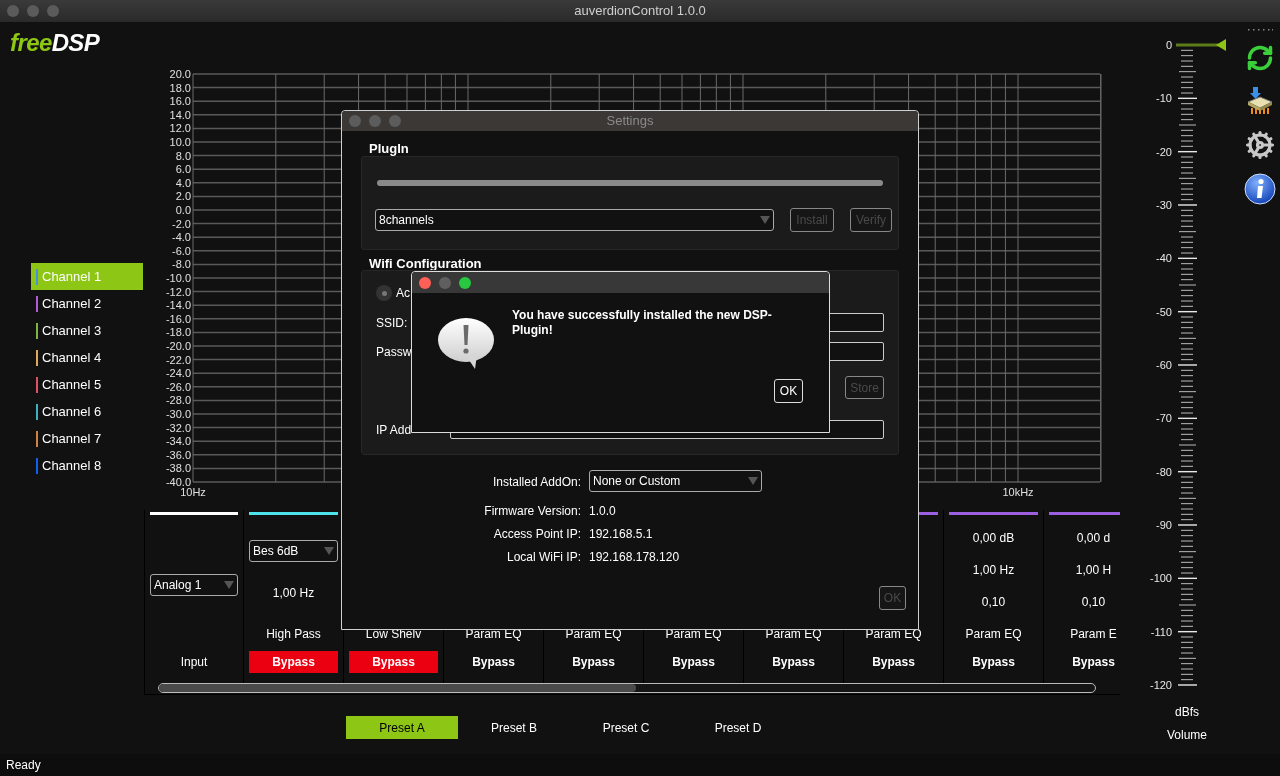 The image size is (1280, 776). I want to click on tick-label: 12.0, so click(180, 128).